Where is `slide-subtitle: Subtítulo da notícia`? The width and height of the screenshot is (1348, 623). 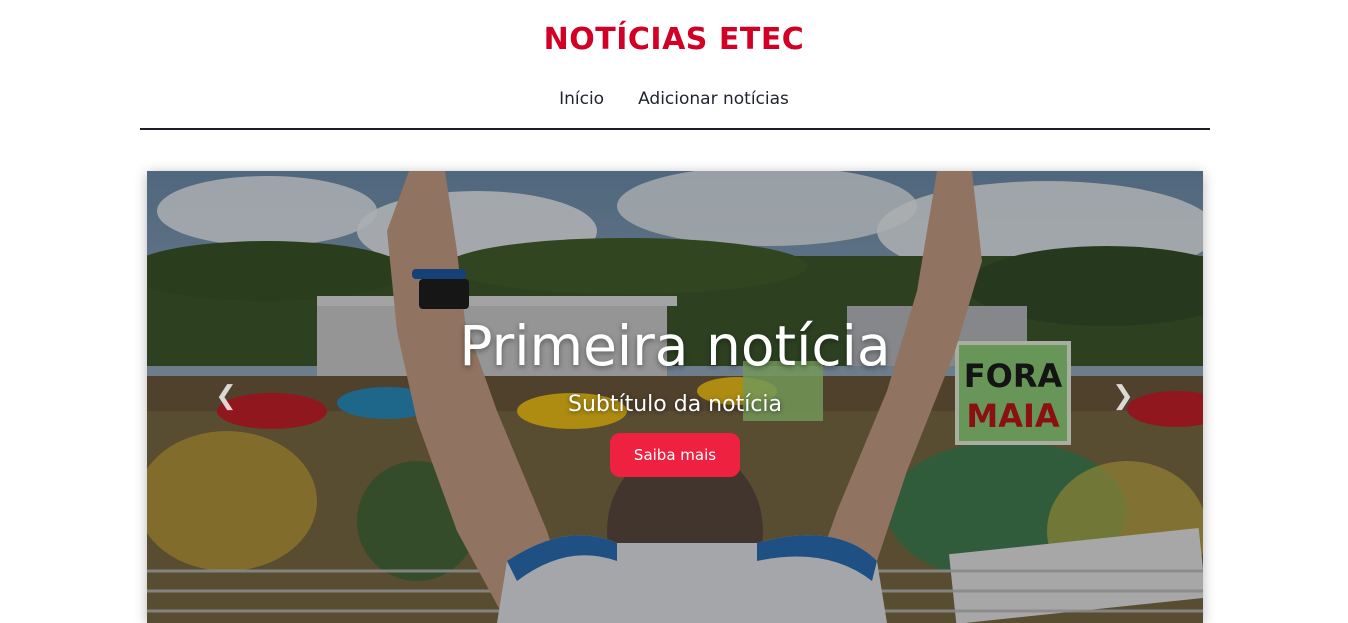
slide-subtitle: Subtítulo da notícia is located at coordinates (675, 404).